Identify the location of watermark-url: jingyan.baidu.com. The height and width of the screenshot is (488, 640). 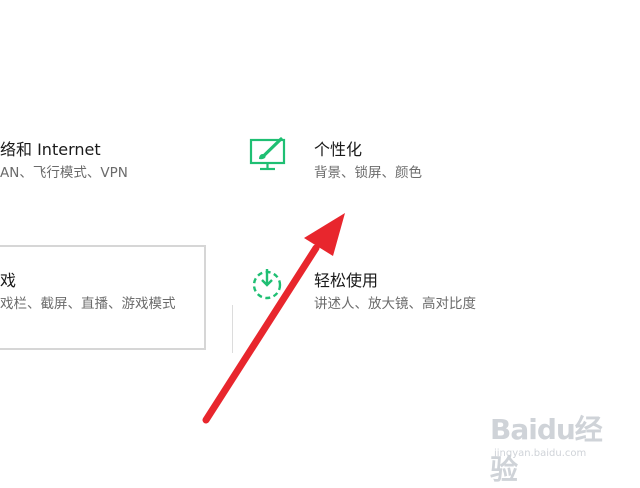
(540, 453).